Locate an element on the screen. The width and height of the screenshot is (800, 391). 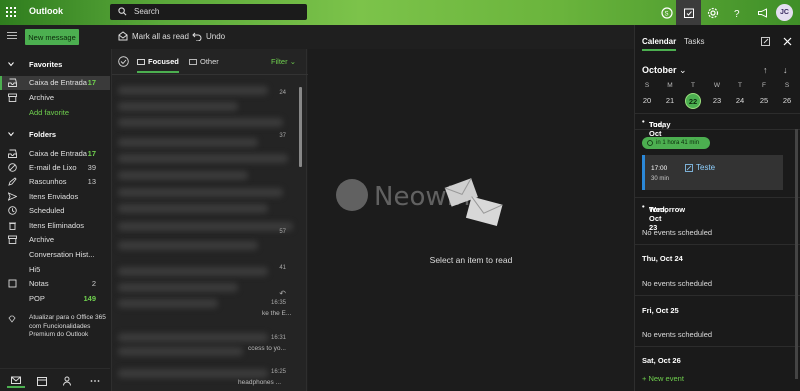
folder-sent: Itens Enviados is located at coordinates (55, 197).